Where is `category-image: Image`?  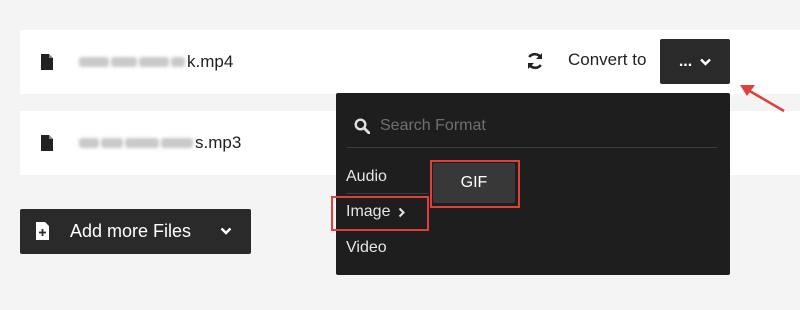 category-image: Image is located at coordinates (376, 212).